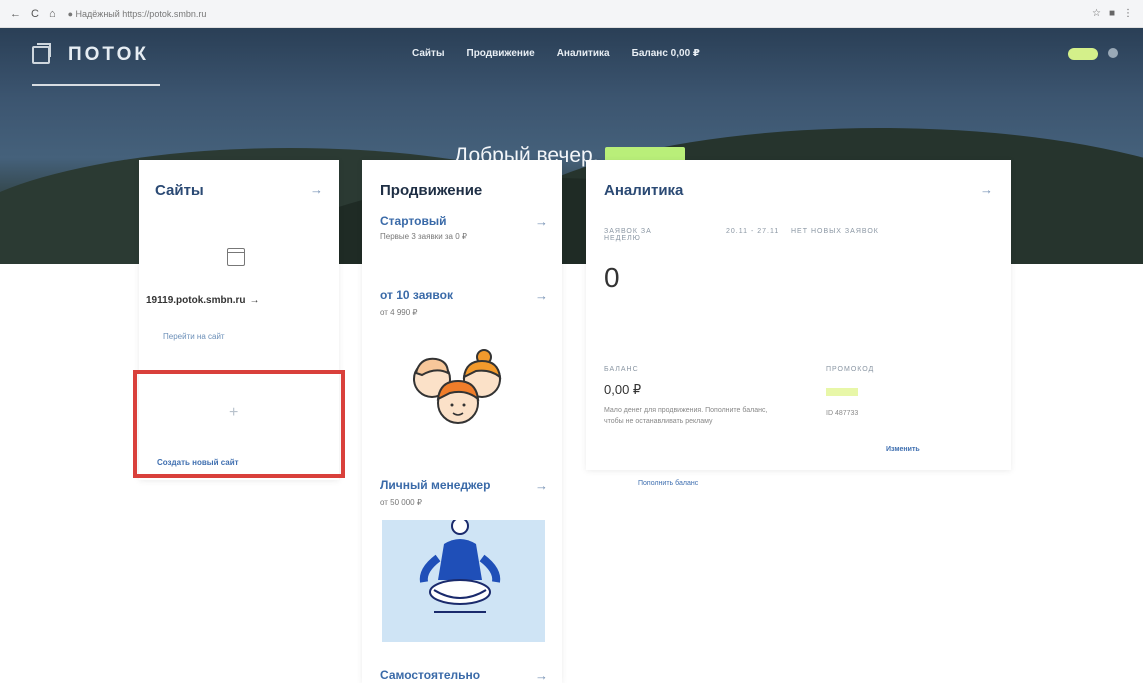 The height and width of the screenshot is (683, 1143). I want to click on promo-item-self: Самостоятельно →, so click(464, 675).